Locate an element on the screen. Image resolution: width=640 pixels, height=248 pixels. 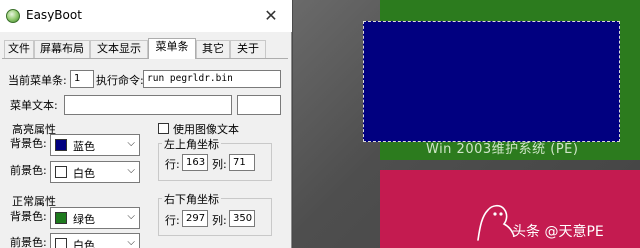
command-label: 执行命令: is located at coordinates (120, 80).